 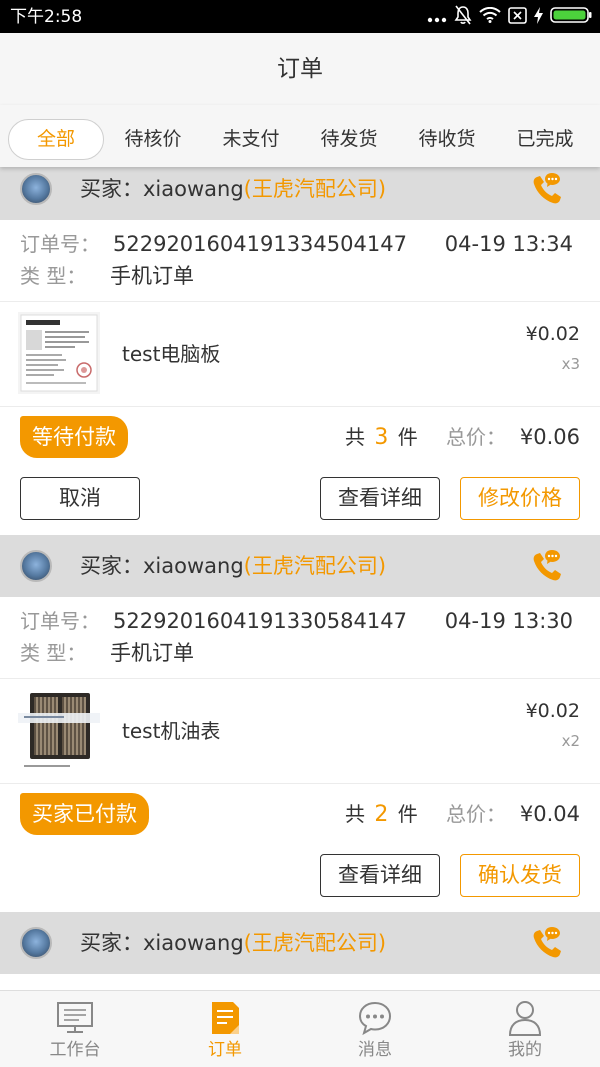 What do you see at coordinates (300, 731) in the screenshot?
I see `product-item: test机油表 ¥0.02 x2` at bounding box center [300, 731].